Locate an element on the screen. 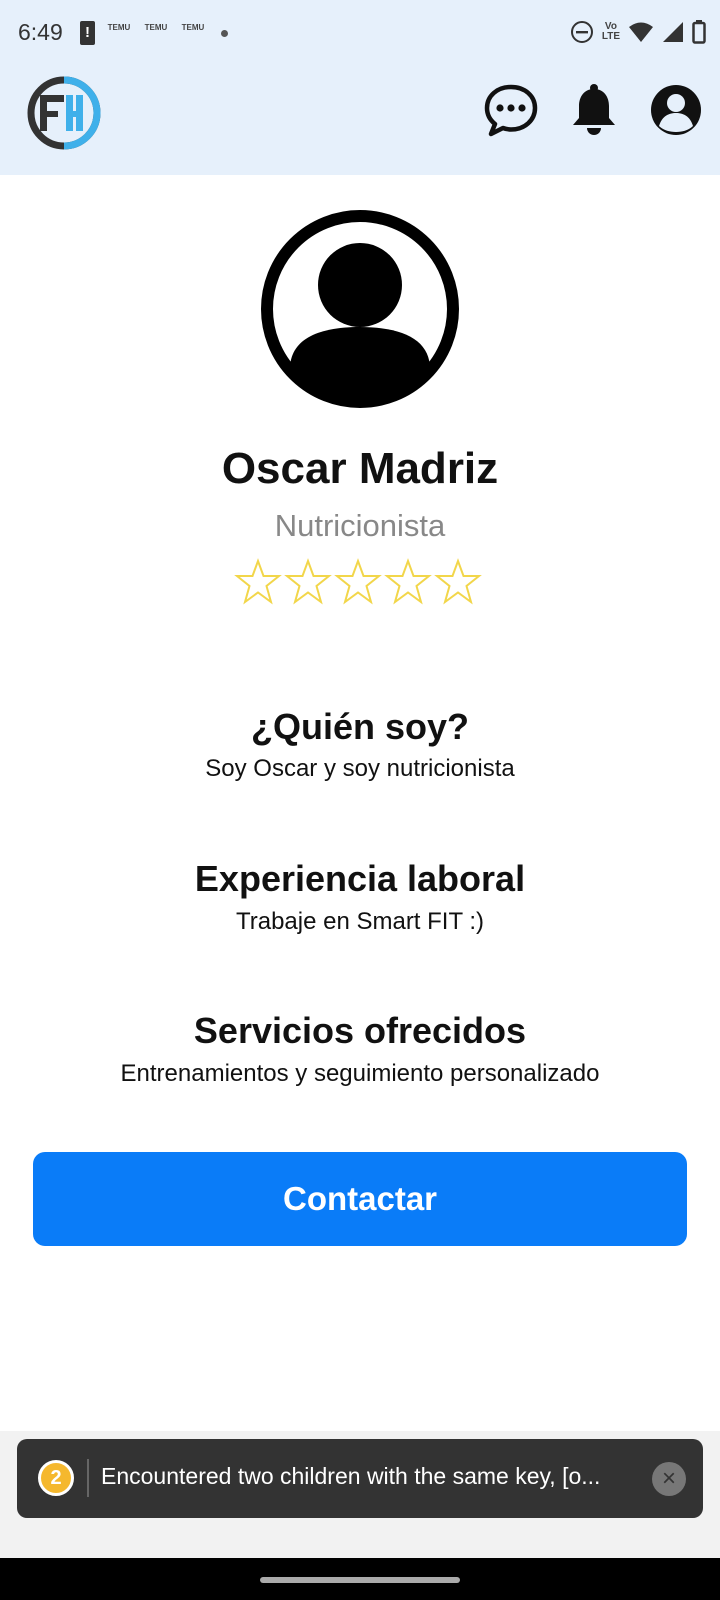 This screenshot has width=720, height=1600. error-count-badge: 2 is located at coordinates (56, 1478).